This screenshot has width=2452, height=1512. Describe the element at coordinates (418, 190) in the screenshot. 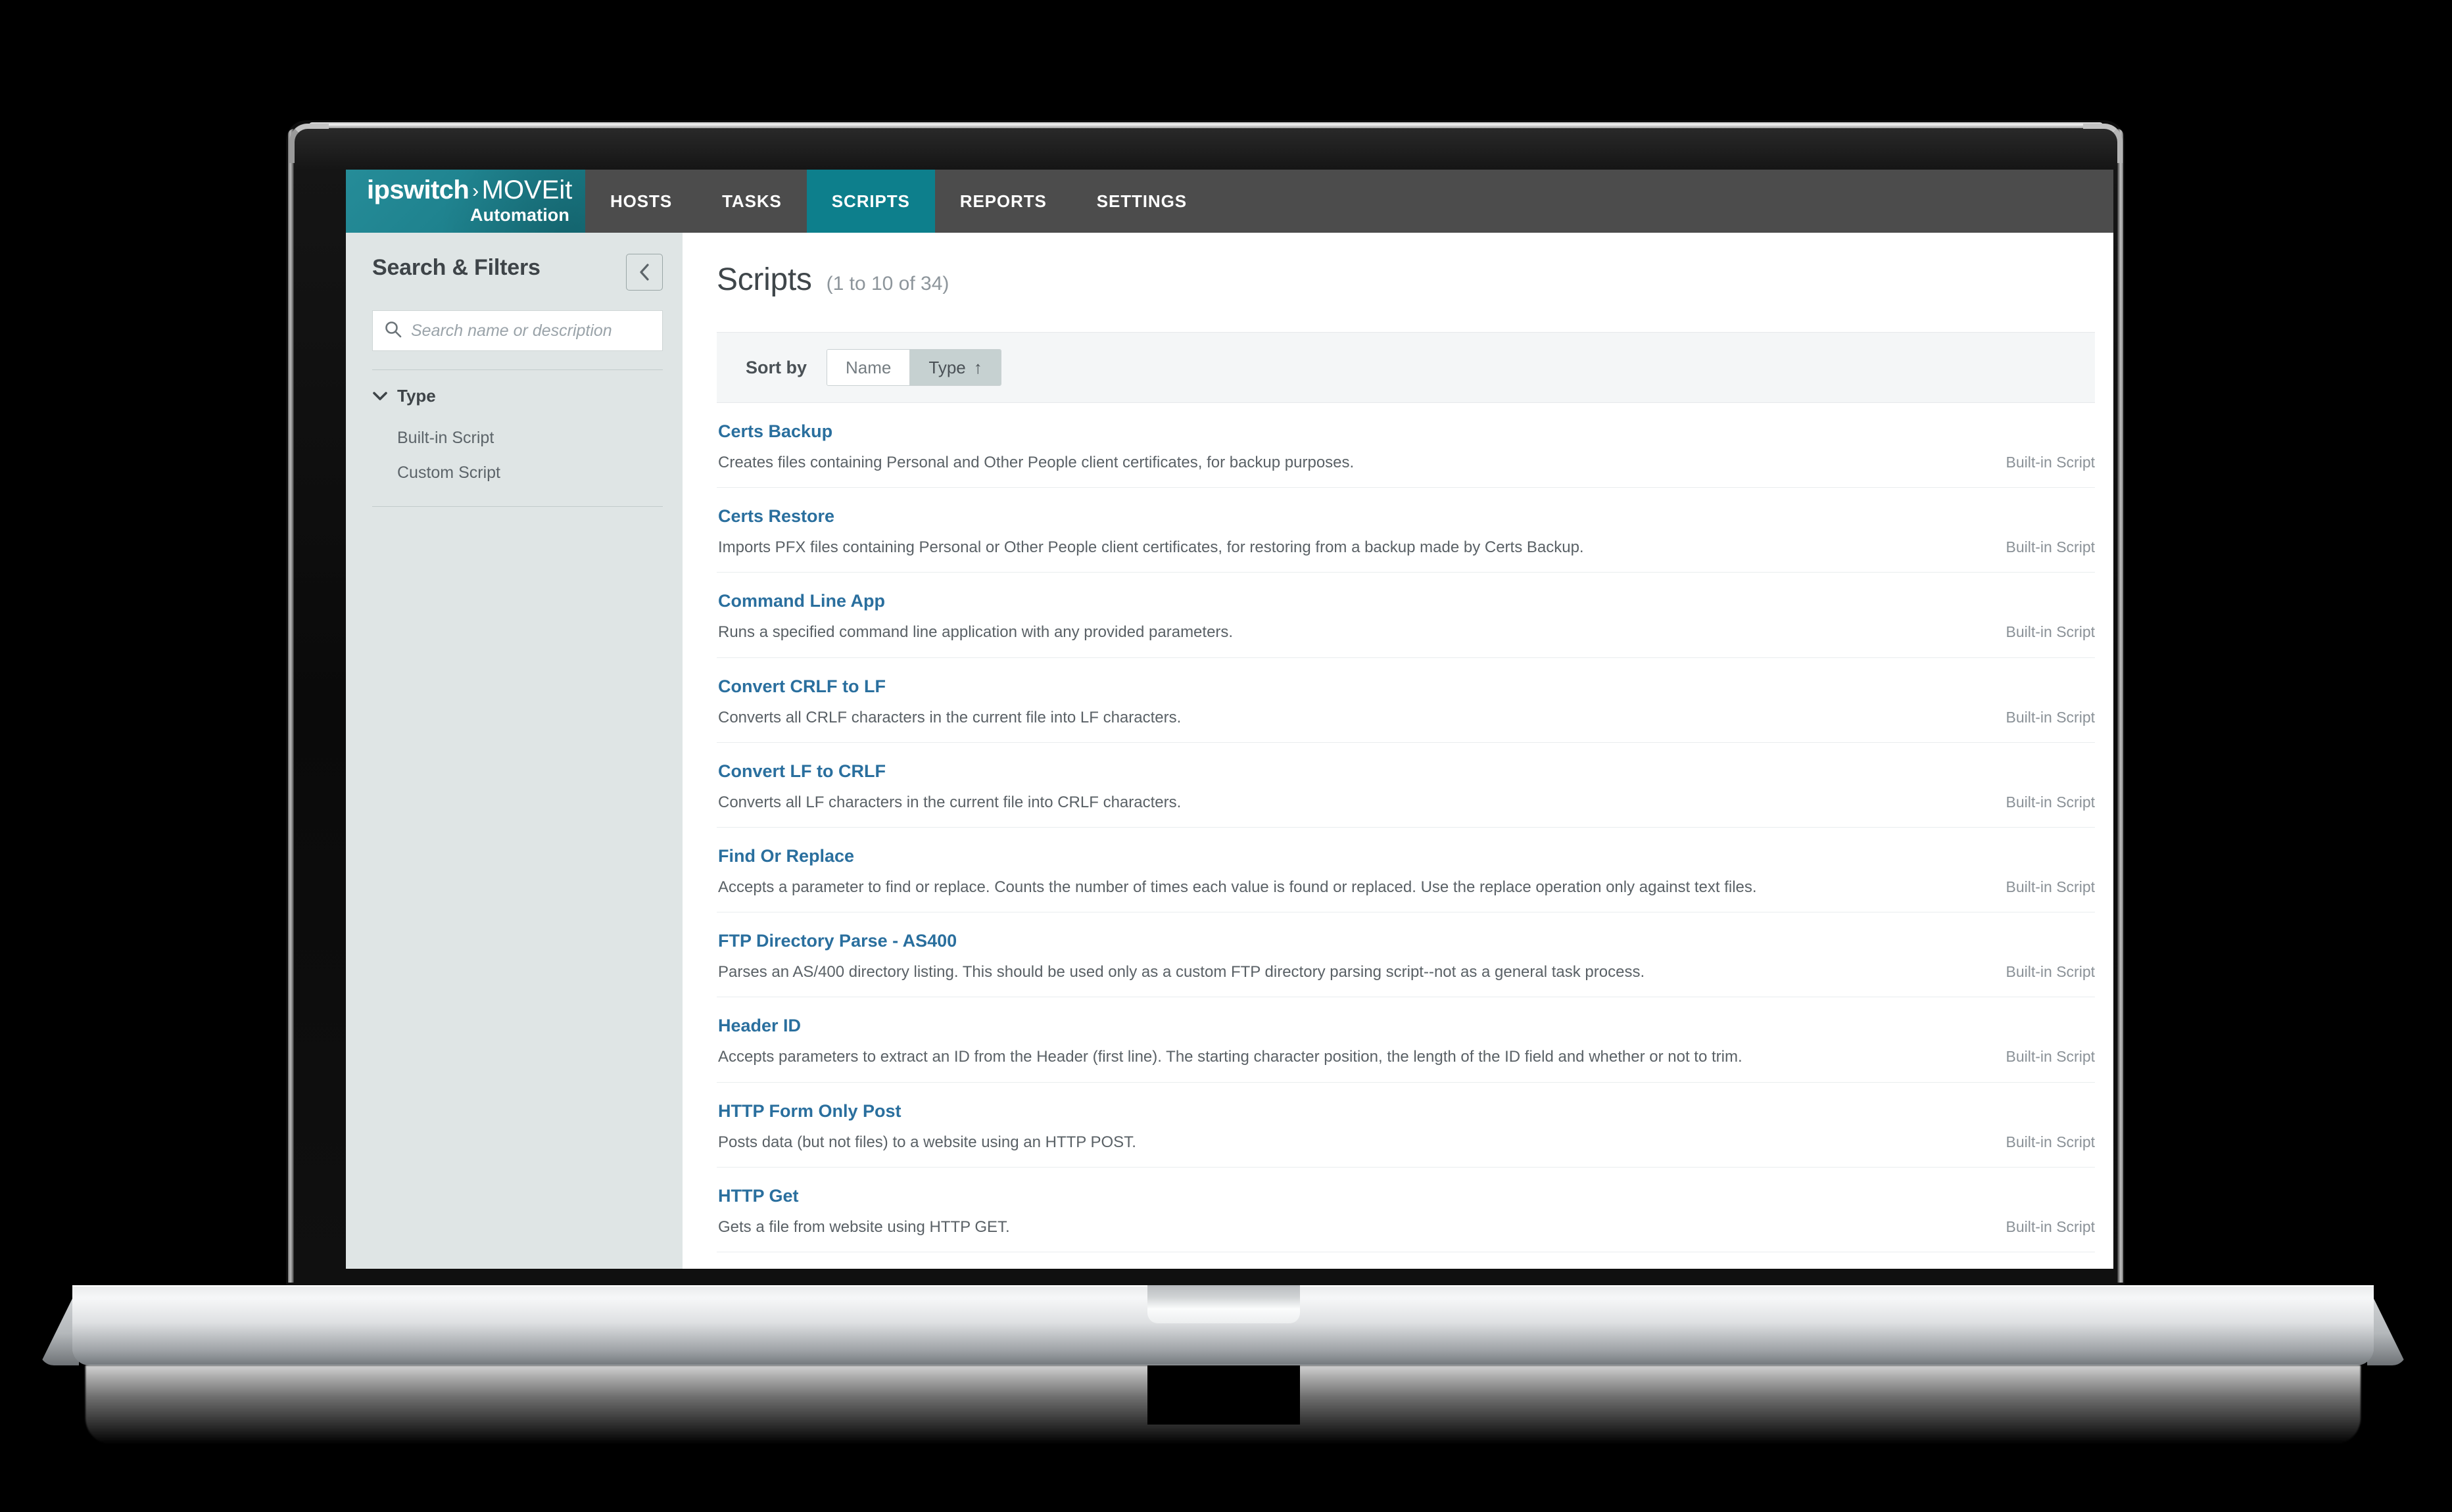

I see `logo-brand-text: ipswitch` at that location.